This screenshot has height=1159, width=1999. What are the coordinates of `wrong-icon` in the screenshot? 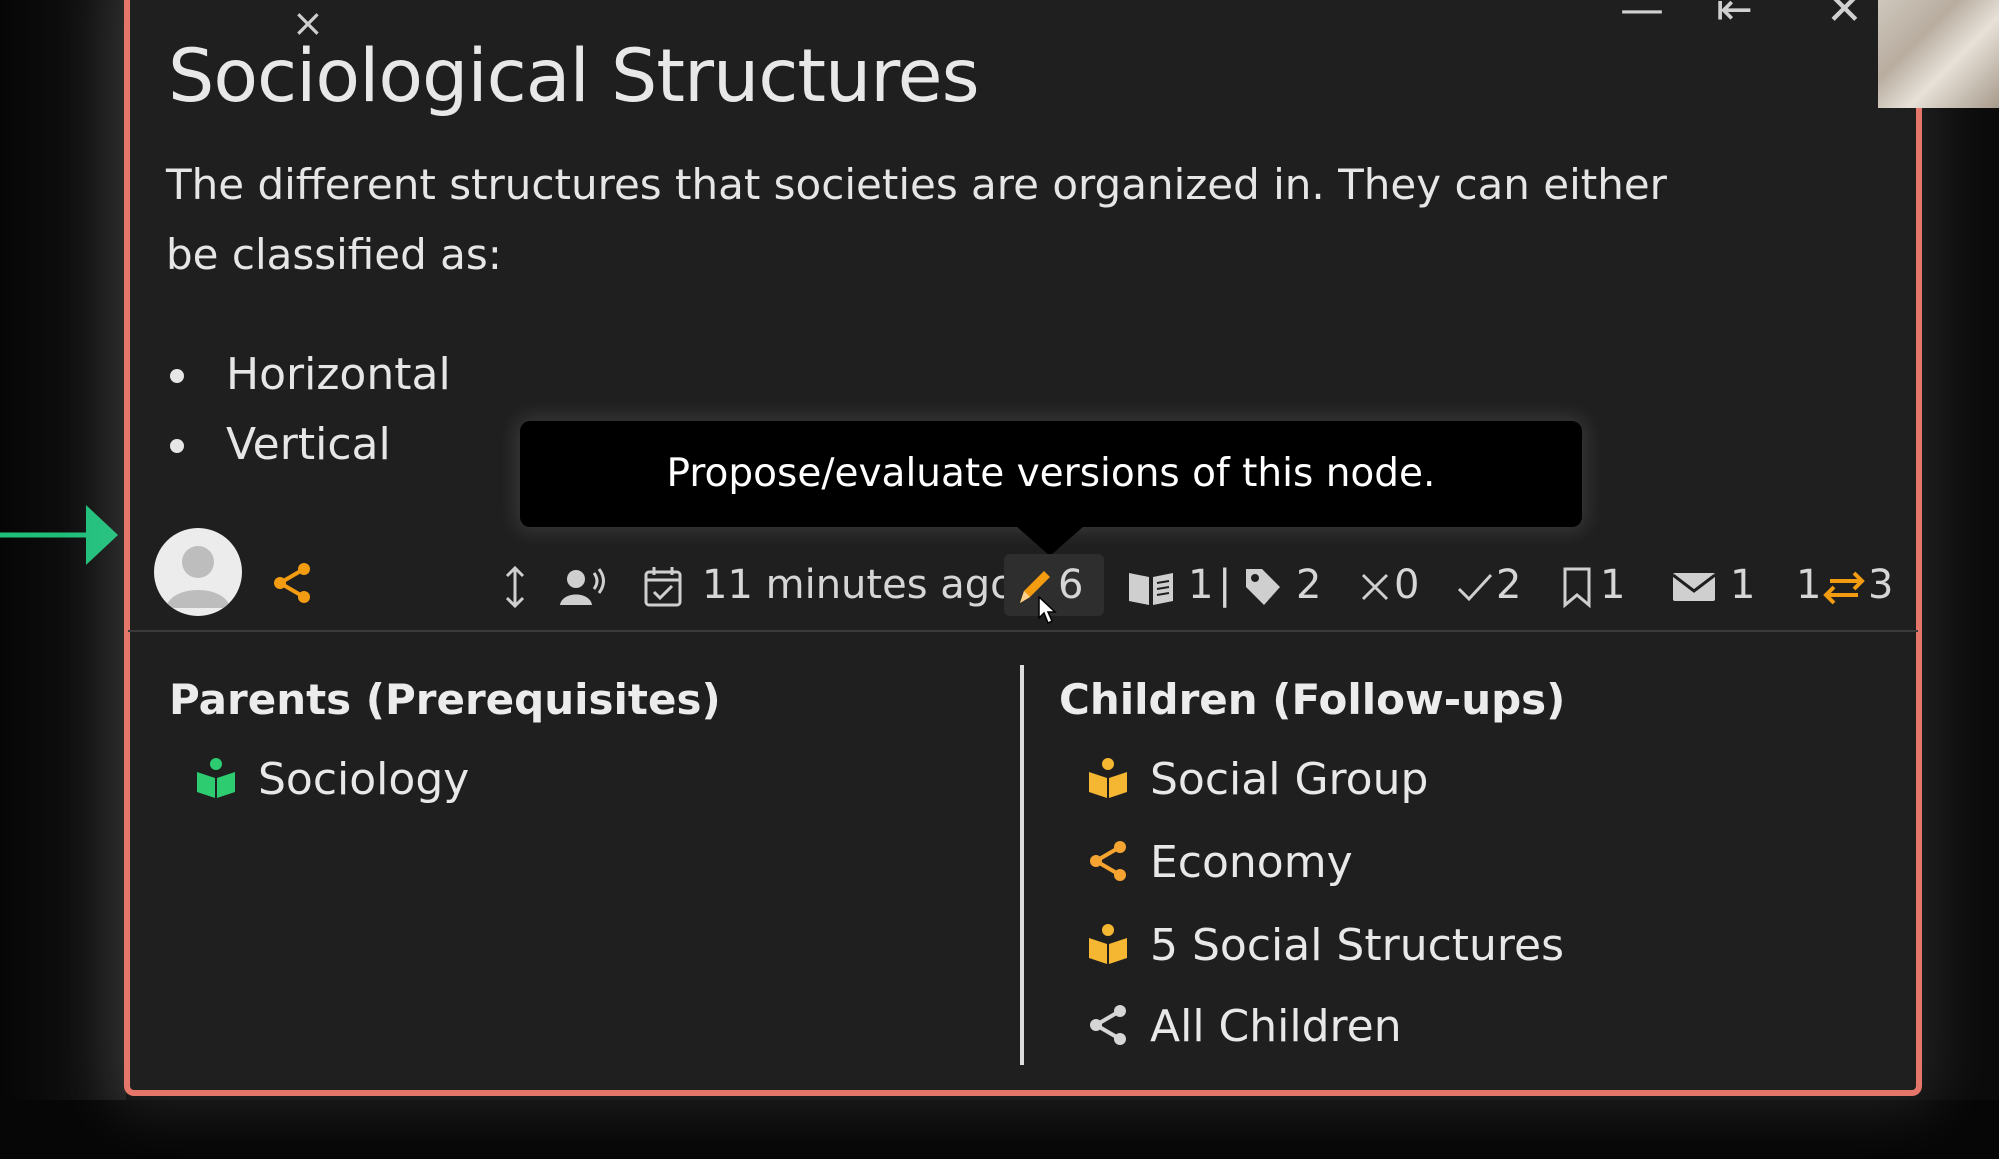 It's located at (1375, 585).